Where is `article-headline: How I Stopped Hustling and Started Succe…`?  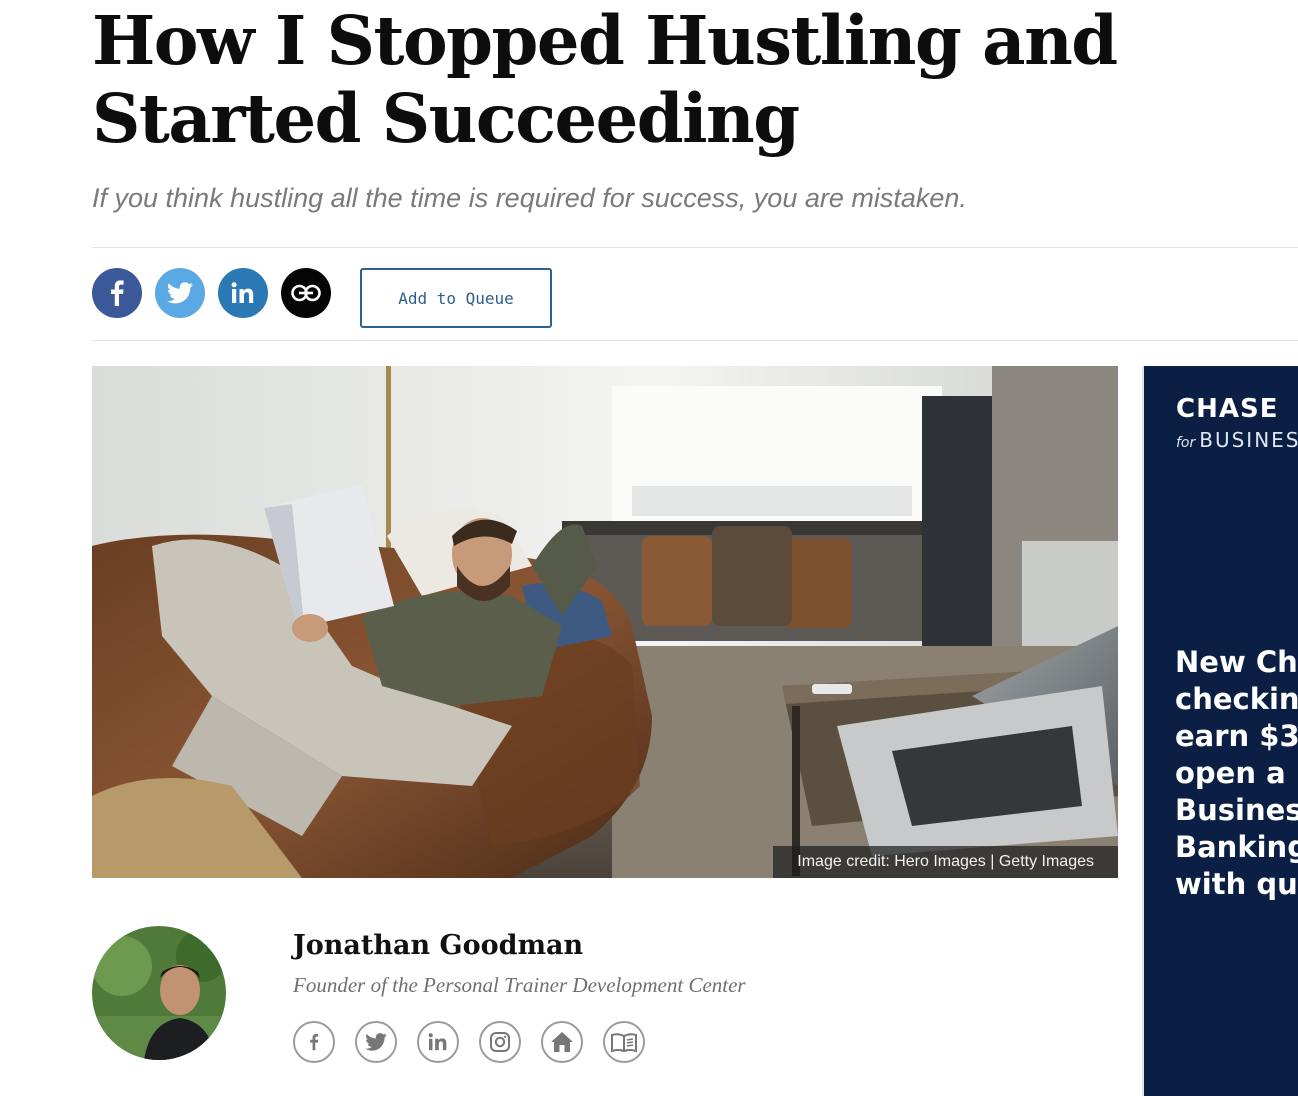
article-headline: How I Stopped Hustling and Started Succe… is located at coordinates (605, 79).